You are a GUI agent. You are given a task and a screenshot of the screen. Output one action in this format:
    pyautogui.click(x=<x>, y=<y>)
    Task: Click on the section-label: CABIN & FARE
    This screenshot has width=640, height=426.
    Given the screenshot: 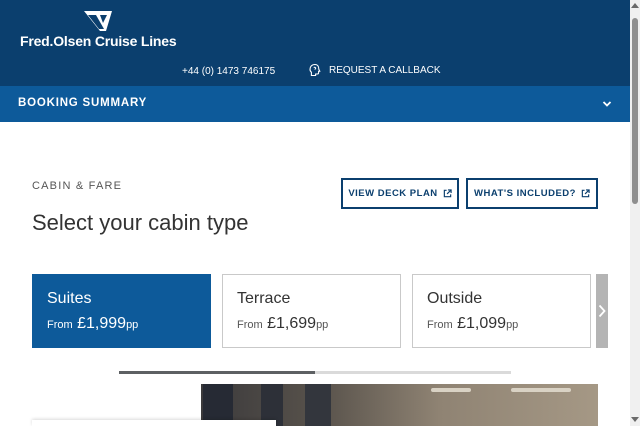 What is the action you would take?
    pyautogui.click(x=77, y=186)
    